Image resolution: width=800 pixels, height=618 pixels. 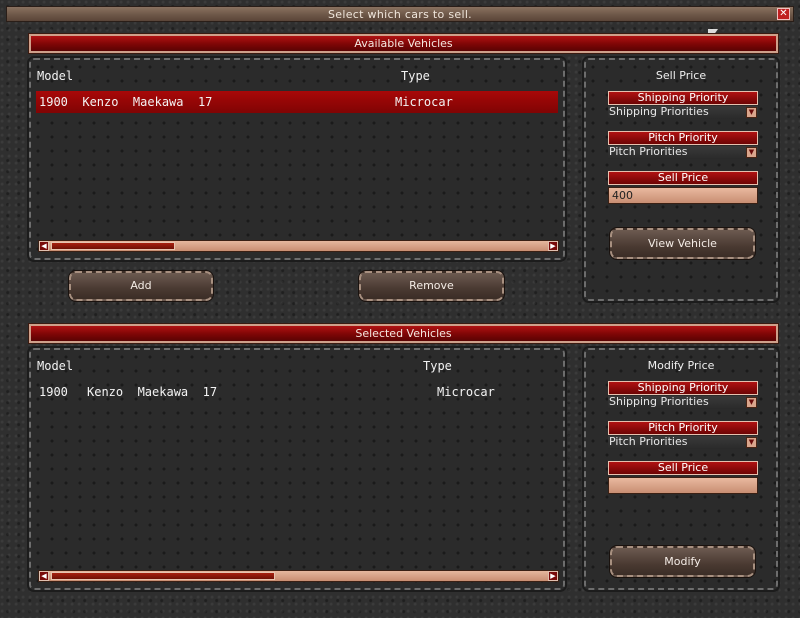 I want to click on window-titlebar: Select which cars to sell. ✕, so click(x=400, y=14).